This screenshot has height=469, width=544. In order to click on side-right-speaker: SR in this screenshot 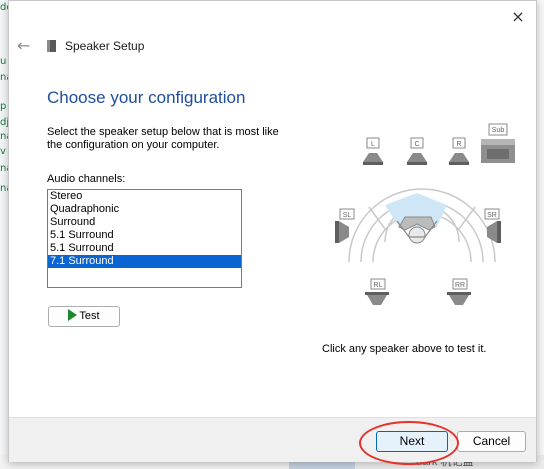, I will do `click(492, 225)`.